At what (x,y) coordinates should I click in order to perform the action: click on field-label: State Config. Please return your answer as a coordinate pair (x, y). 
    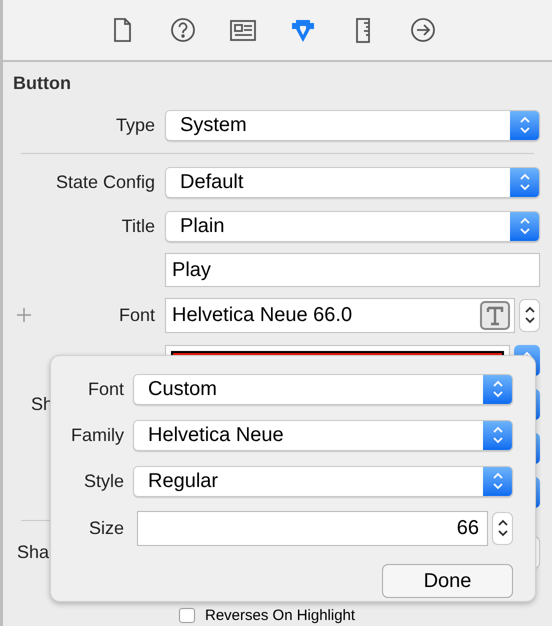
    Looking at the image, I should click on (105, 182).